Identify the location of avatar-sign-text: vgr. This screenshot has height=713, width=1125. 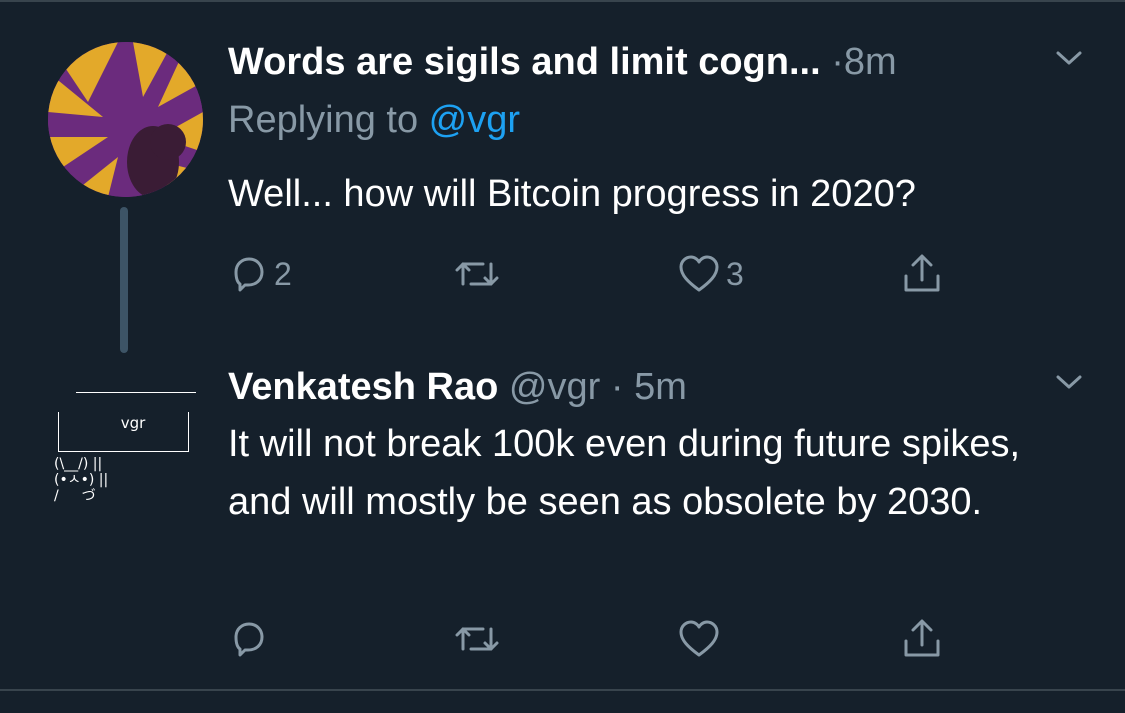
(133, 423).